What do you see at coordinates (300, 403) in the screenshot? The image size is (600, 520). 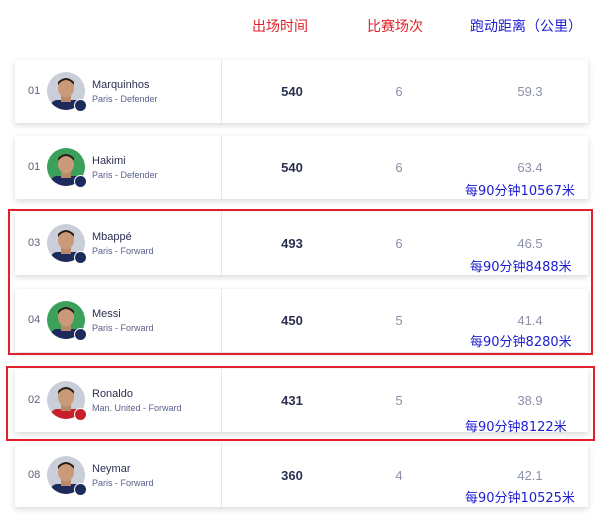 I see `highlight-box` at bounding box center [300, 403].